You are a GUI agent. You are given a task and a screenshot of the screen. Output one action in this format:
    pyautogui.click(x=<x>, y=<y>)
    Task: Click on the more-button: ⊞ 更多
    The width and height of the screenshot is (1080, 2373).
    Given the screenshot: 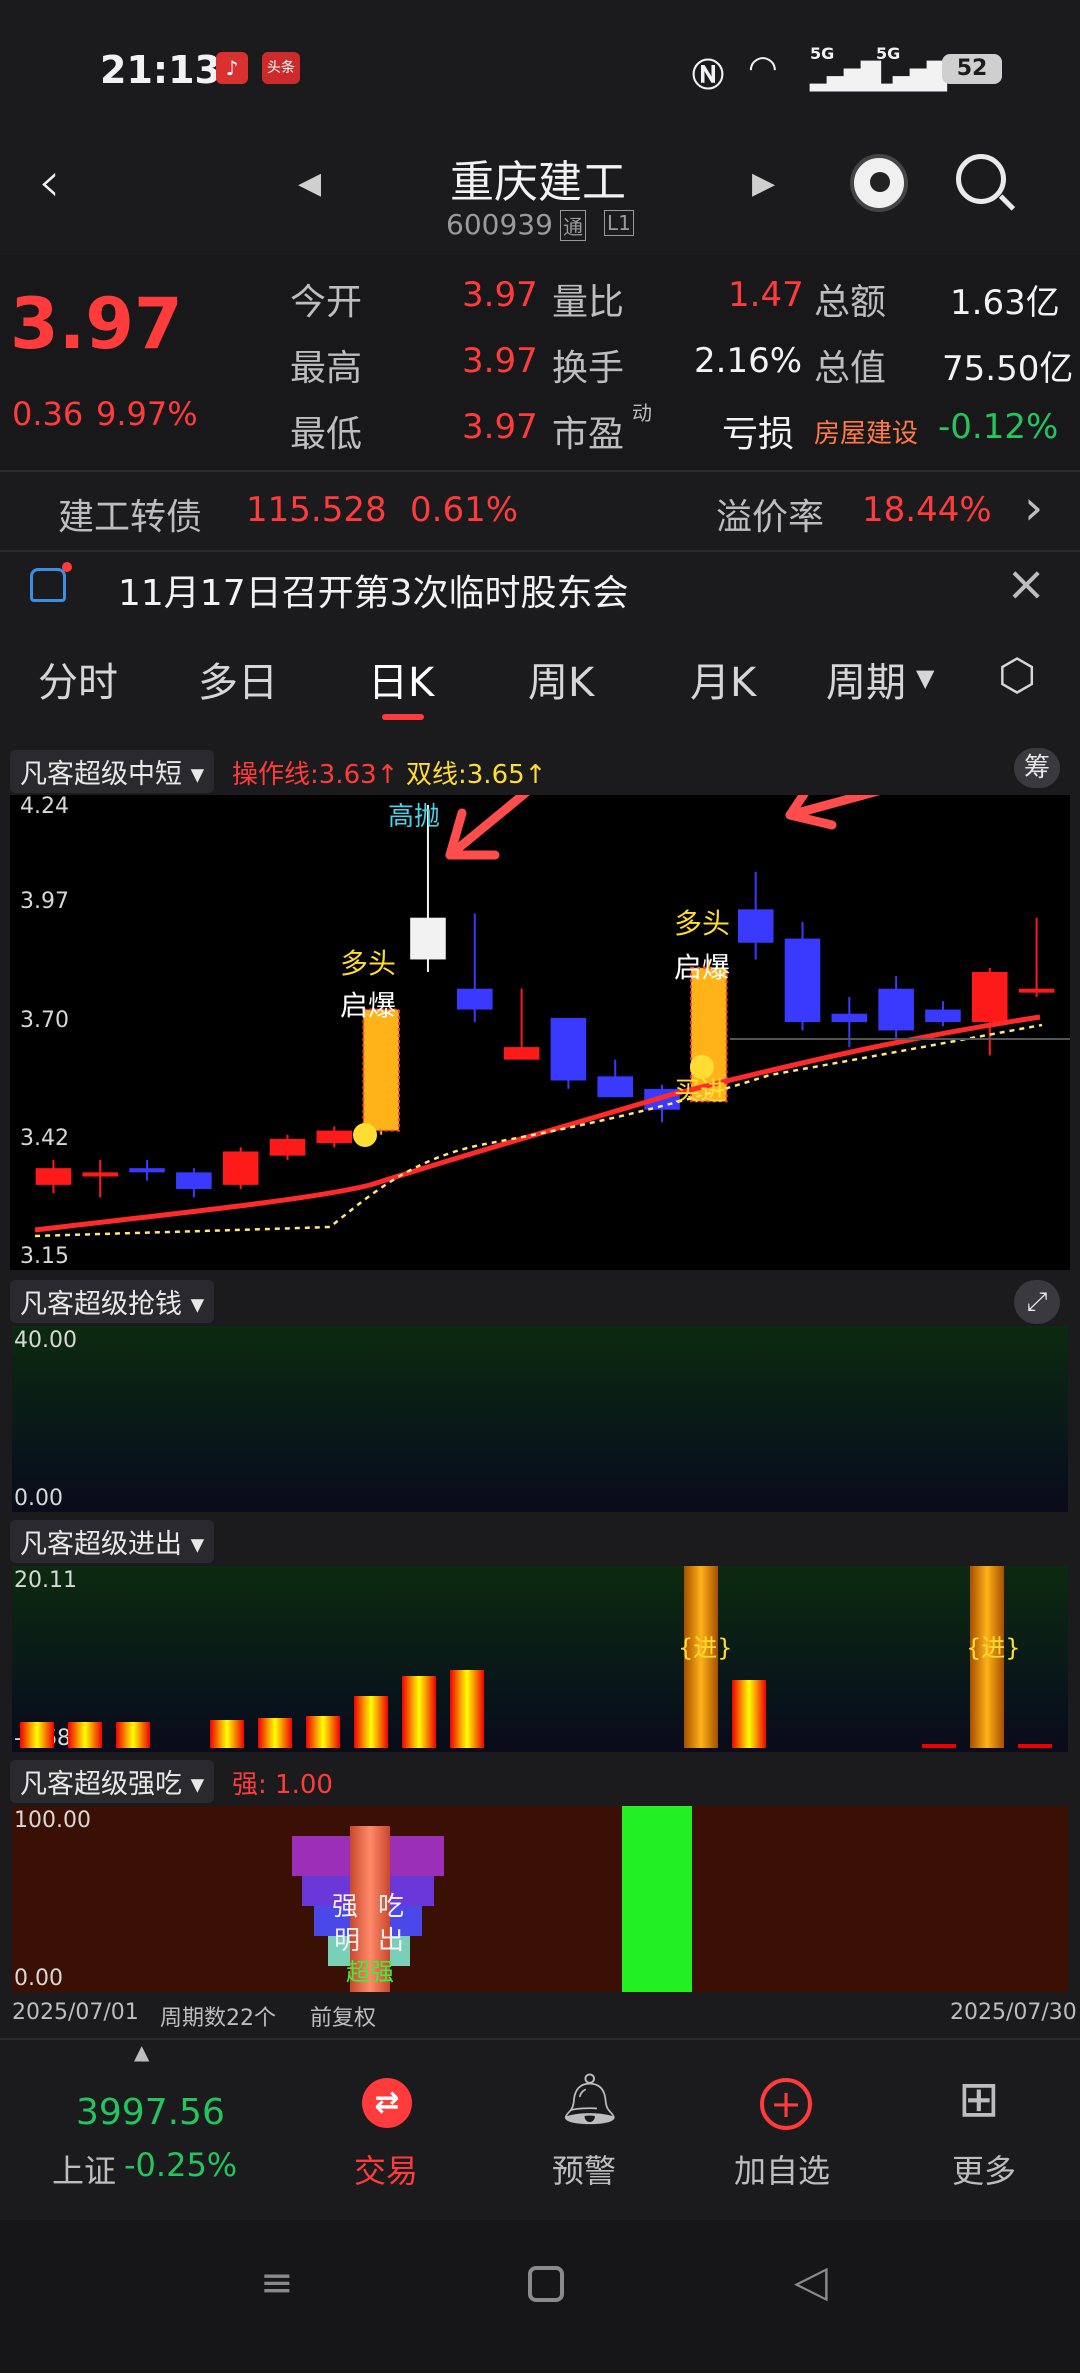 What is the action you would take?
    pyautogui.click(x=985, y=2135)
    